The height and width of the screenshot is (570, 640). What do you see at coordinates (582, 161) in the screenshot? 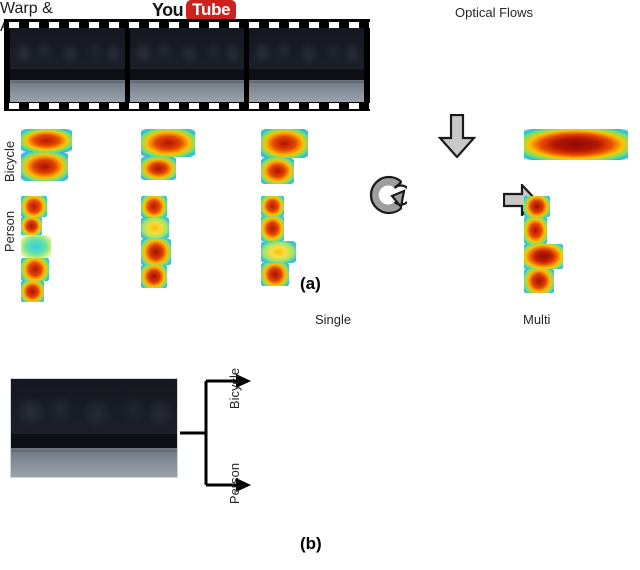
I see `aggregated-heatmap-bicycle` at bounding box center [582, 161].